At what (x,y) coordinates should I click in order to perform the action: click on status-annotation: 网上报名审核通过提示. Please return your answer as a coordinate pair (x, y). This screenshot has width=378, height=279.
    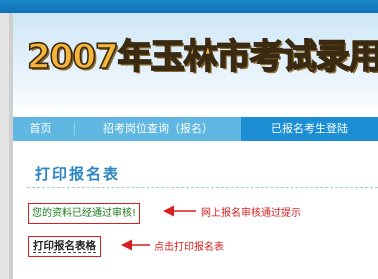
    Looking at the image, I should click on (251, 213).